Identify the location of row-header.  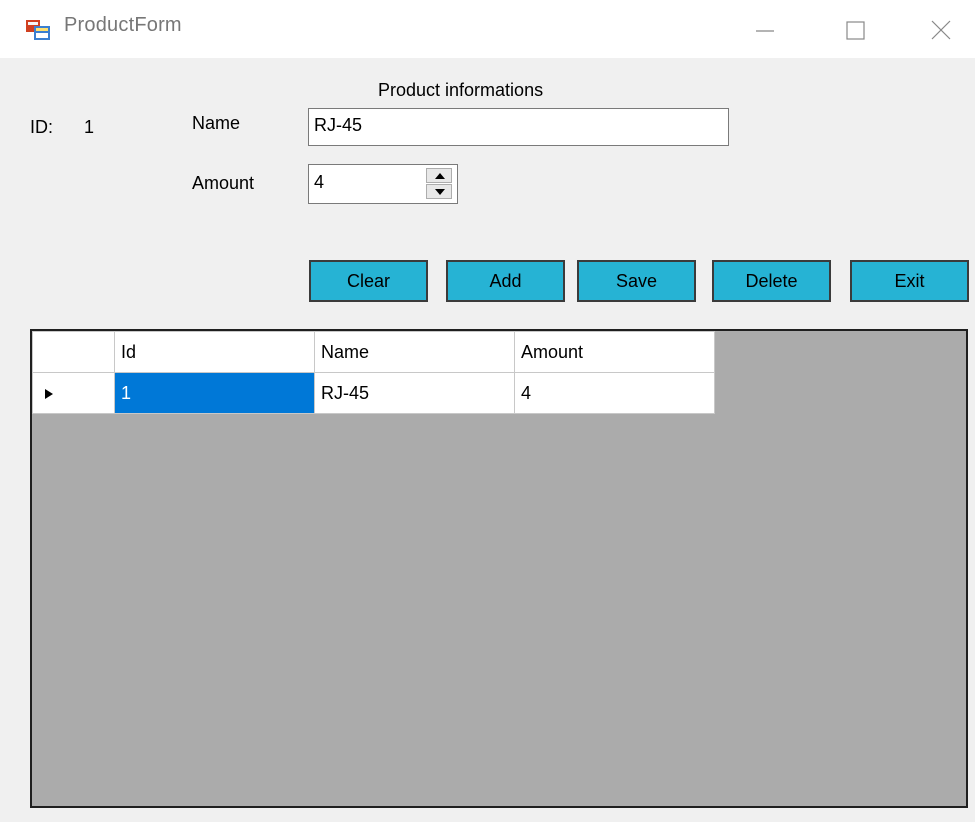
(73, 393).